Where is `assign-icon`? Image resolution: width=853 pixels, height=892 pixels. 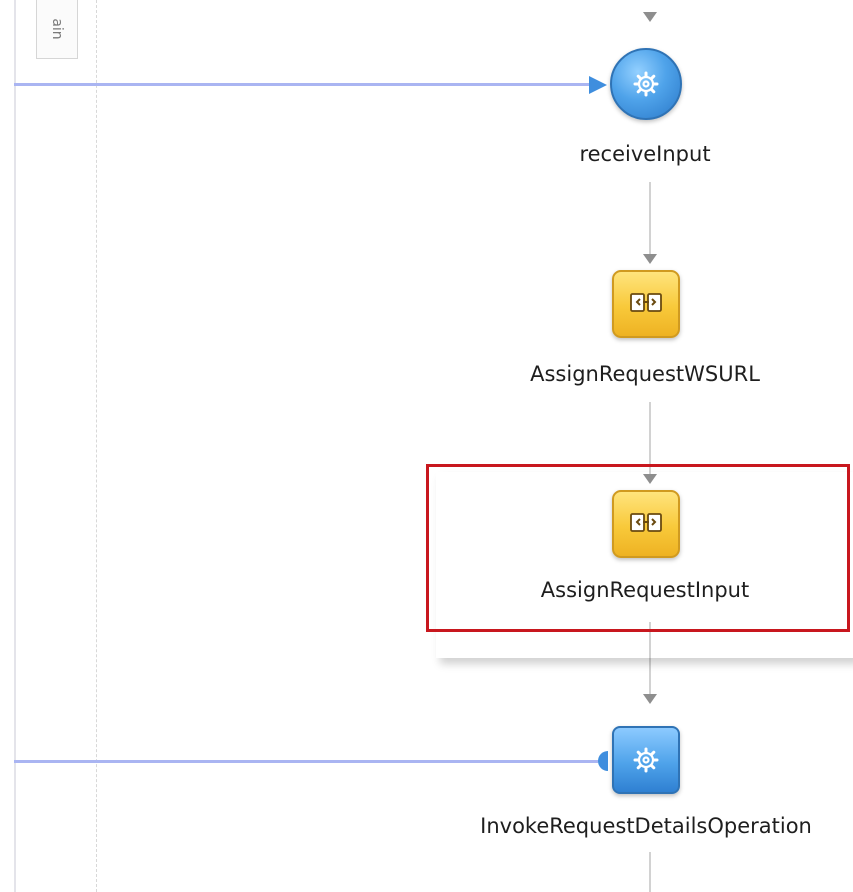
assign-icon is located at coordinates (646, 302).